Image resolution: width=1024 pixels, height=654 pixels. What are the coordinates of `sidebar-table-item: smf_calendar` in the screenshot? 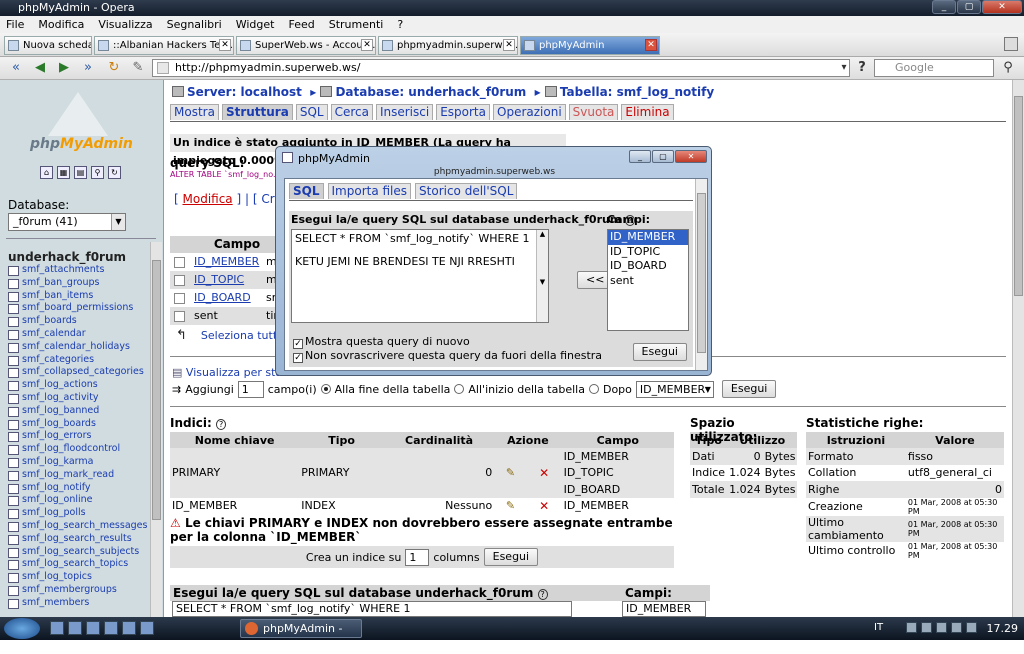 It's located at (79, 334).